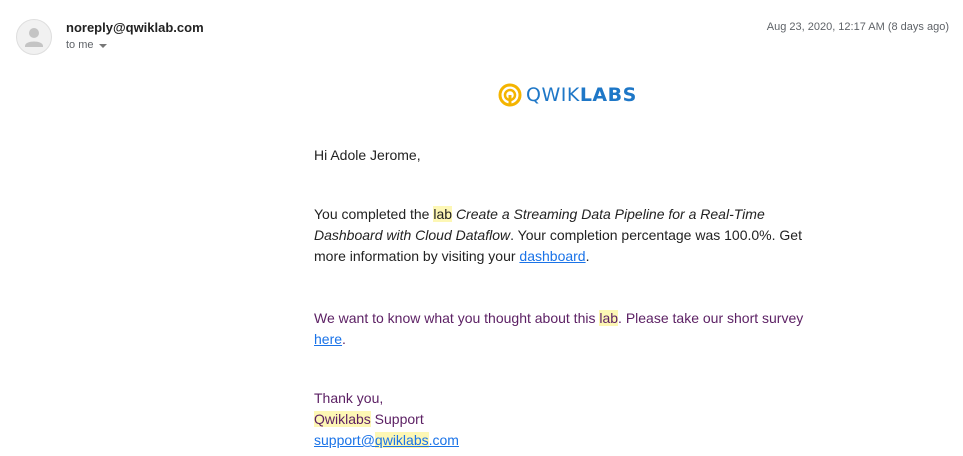  Describe the element at coordinates (581, 95) in the screenshot. I see `logo-wordmark: QWIKLABS` at that location.